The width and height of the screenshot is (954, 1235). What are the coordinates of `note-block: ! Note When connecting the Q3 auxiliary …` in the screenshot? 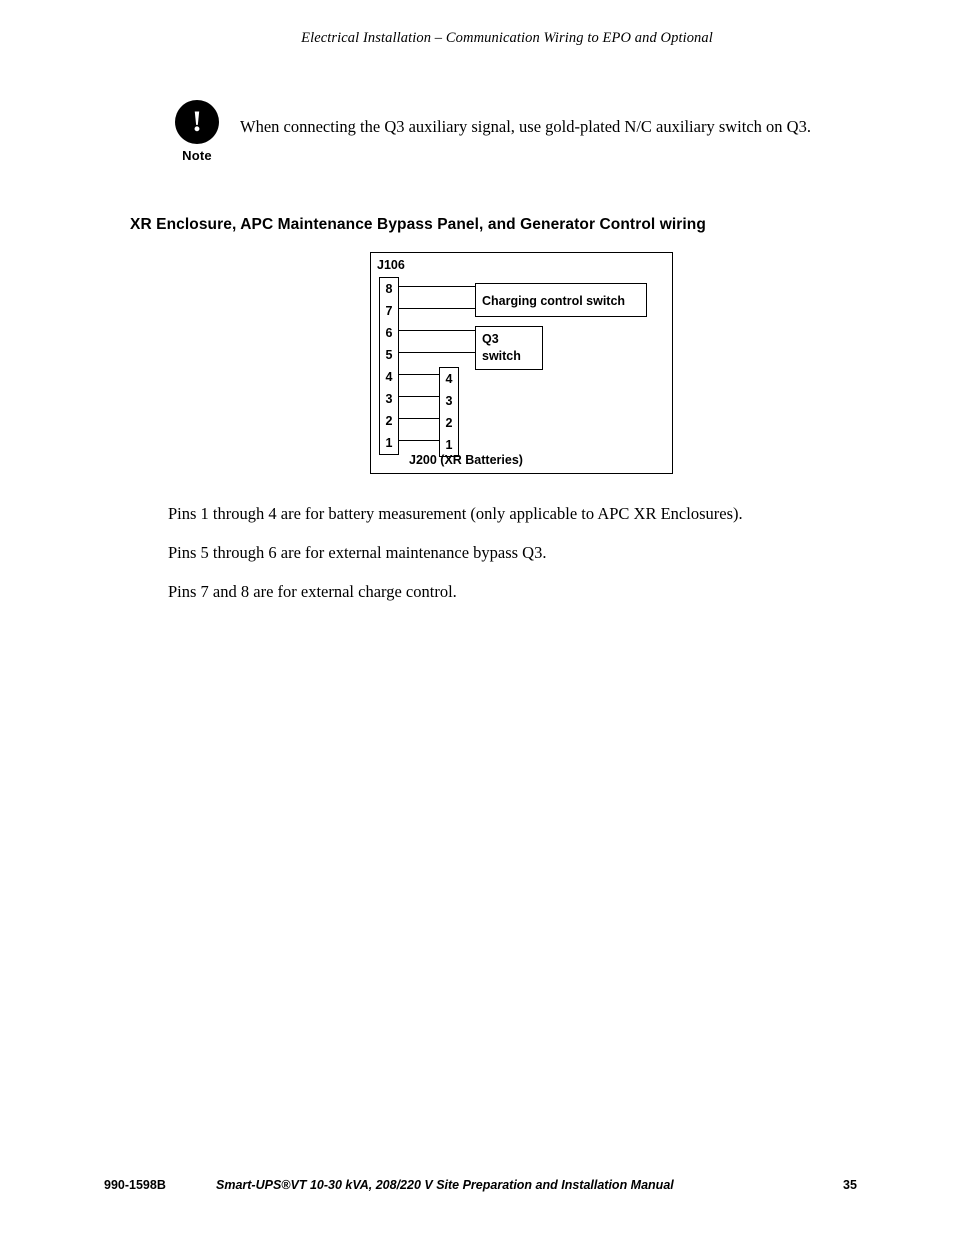 It's located at (518, 136).